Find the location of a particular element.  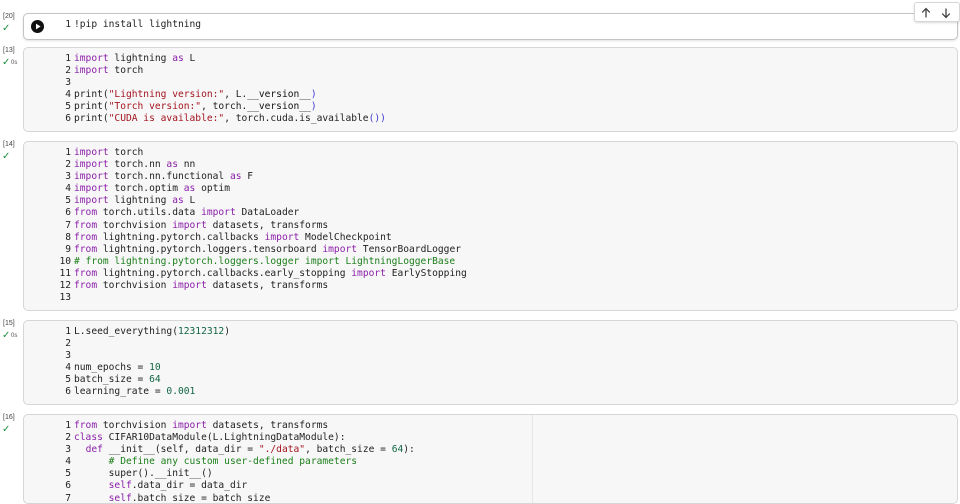

code-token: .data_dir = data_dir is located at coordinates (189, 486).